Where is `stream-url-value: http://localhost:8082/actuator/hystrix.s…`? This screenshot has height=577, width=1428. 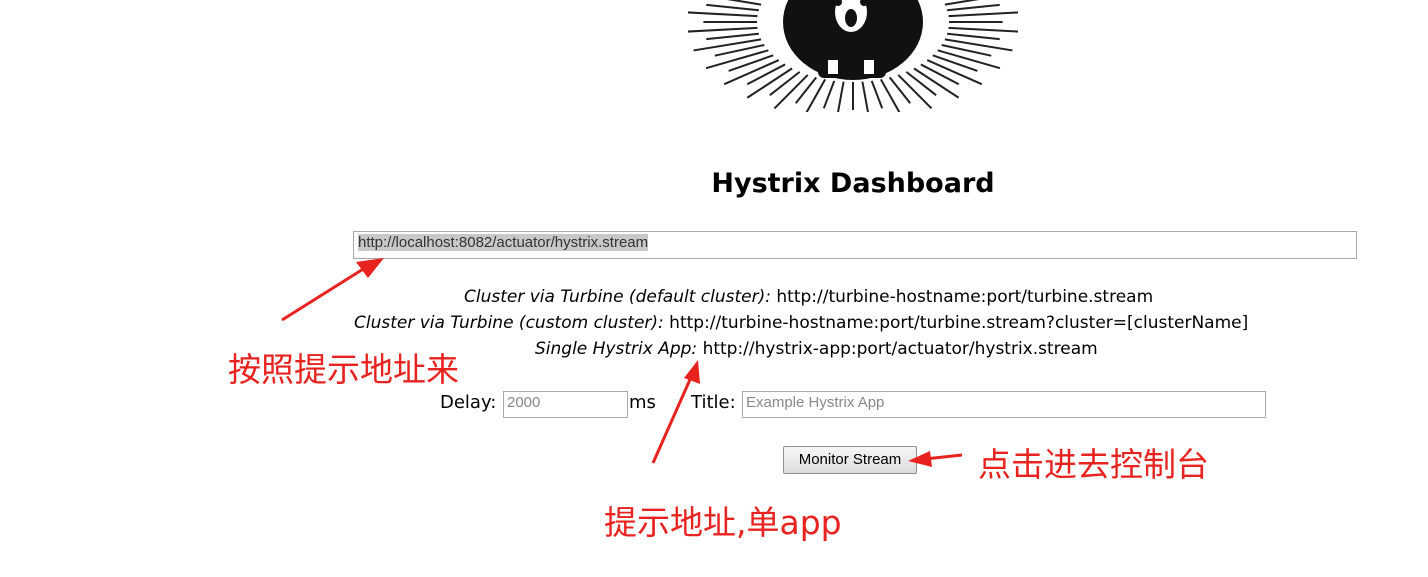 stream-url-value: http://localhost:8082/actuator/hystrix.s… is located at coordinates (503, 242).